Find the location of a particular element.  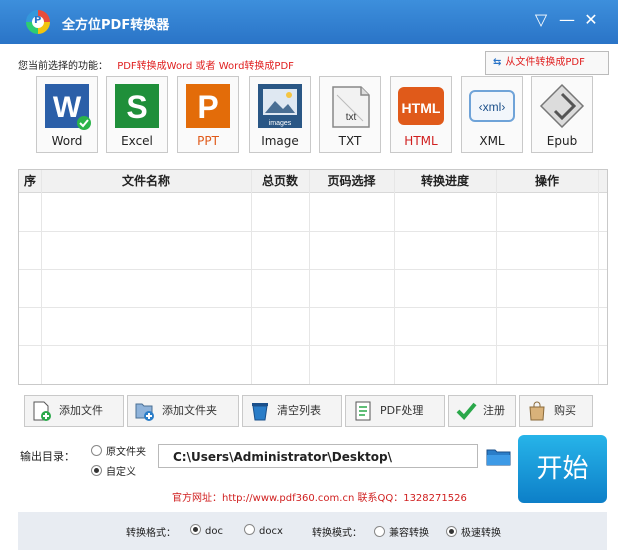

from-file-to-pdf-button: ⇆ 从文件转换成PDF is located at coordinates (547, 63).